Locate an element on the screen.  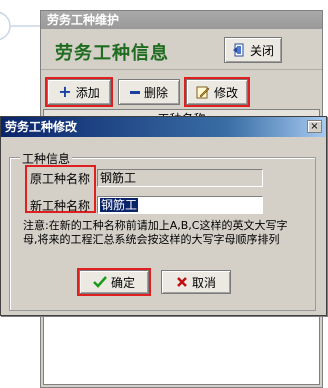
new-name-input: 钢筋工 is located at coordinates (180, 205).